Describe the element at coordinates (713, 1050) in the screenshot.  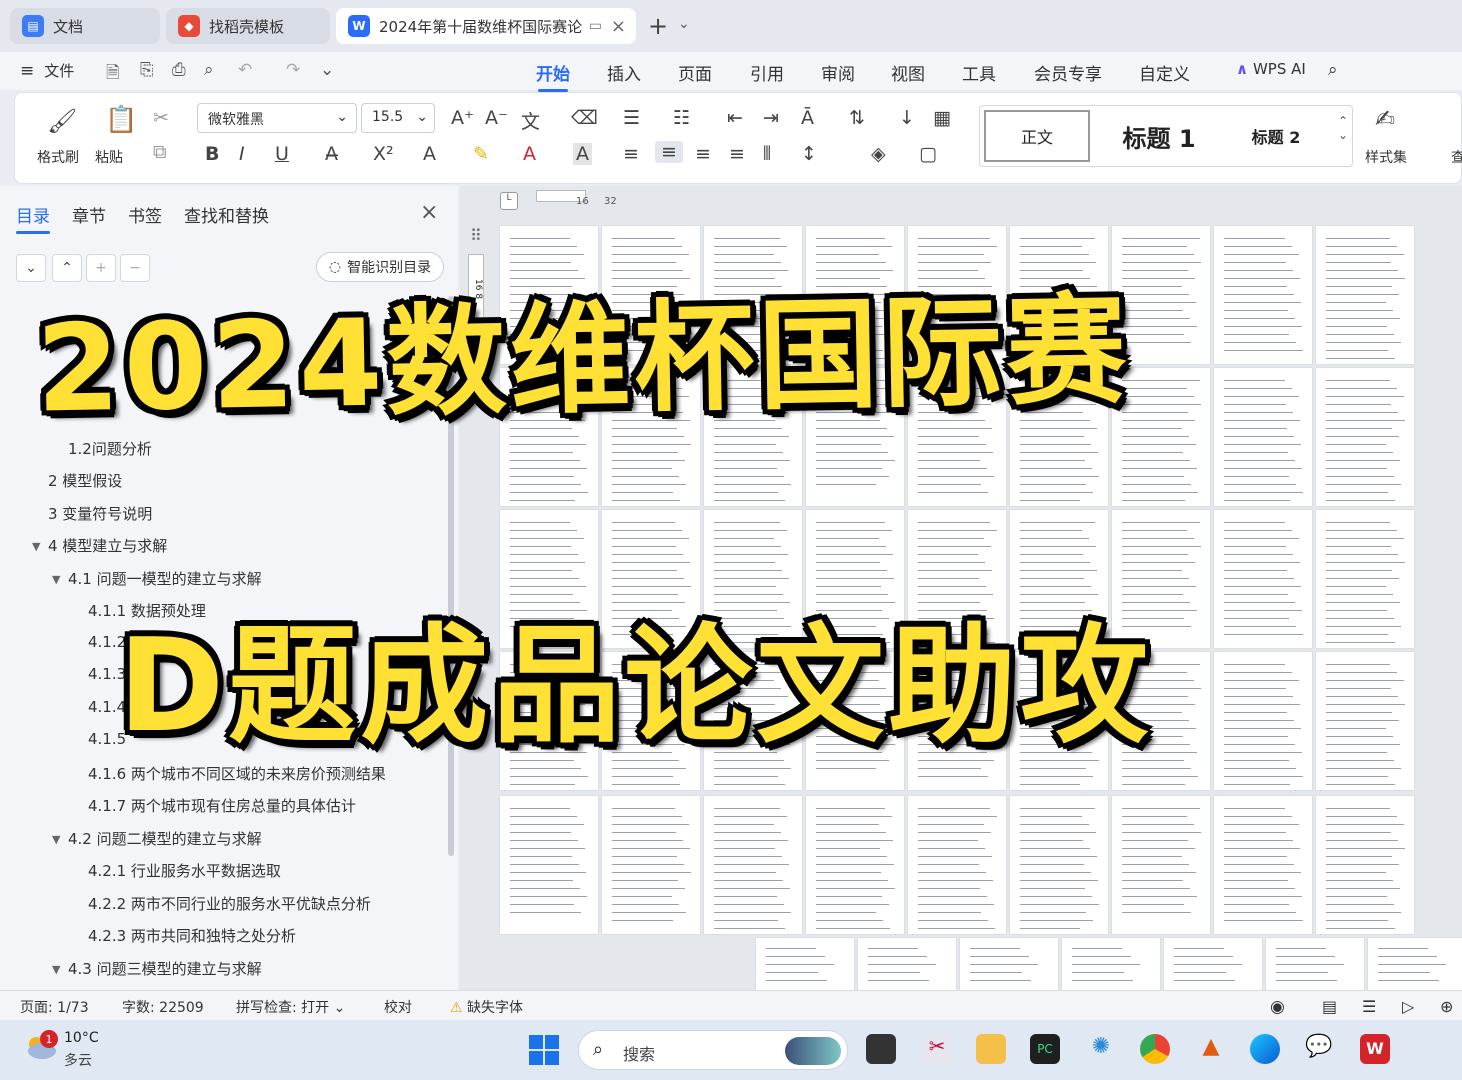
I see `taskbar-search: ⌕ 搜索` at that location.